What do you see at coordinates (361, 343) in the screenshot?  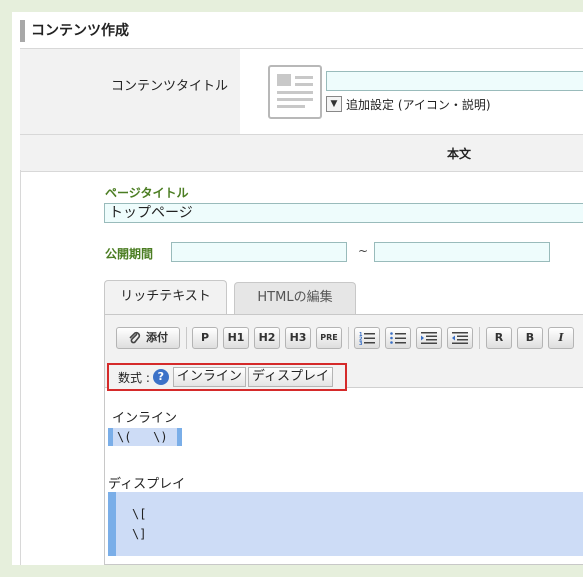 I see `svg-text: 3` at bounding box center [361, 343].